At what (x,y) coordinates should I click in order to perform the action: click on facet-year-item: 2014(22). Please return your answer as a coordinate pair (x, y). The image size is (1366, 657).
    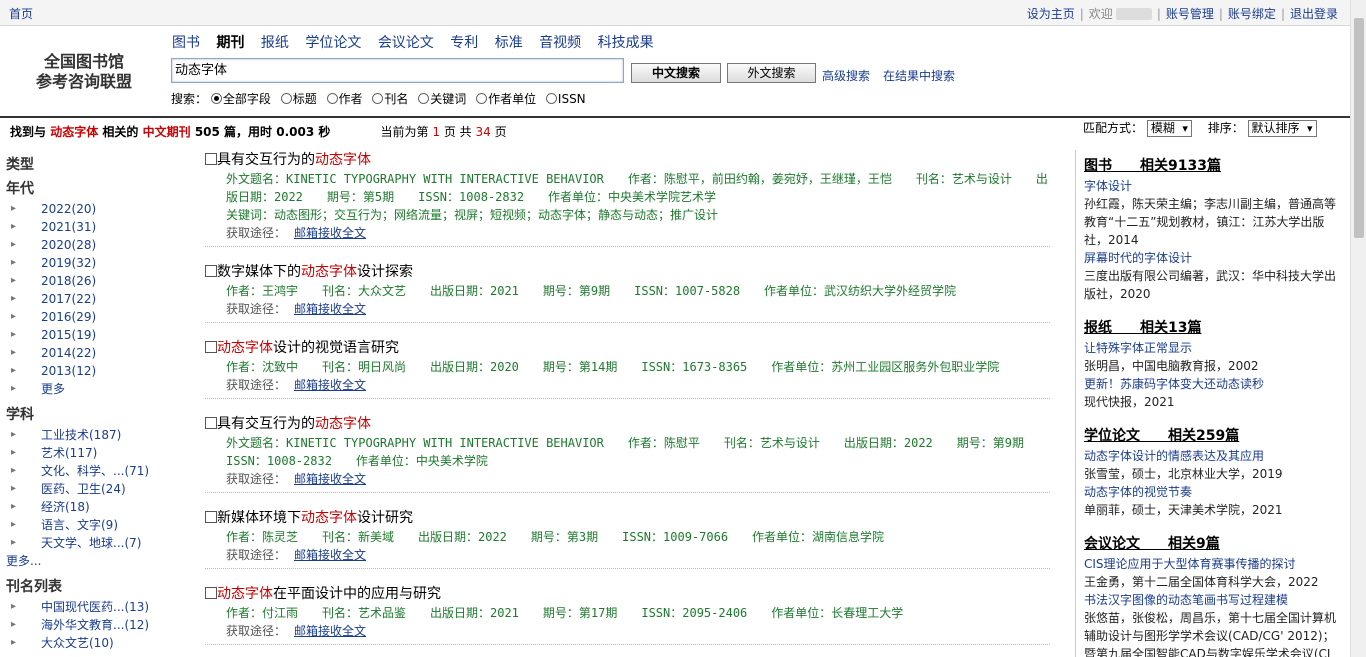
    Looking at the image, I should click on (101, 353).